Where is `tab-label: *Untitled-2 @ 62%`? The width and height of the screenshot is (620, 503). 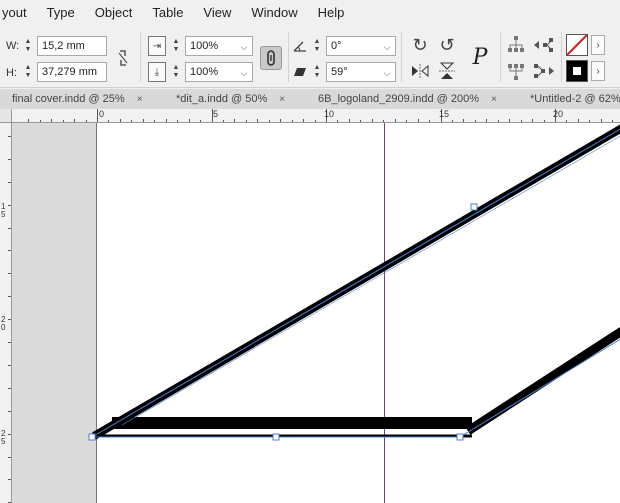
tab-label: *Untitled-2 @ 62% is located at coordinates (575, 99).